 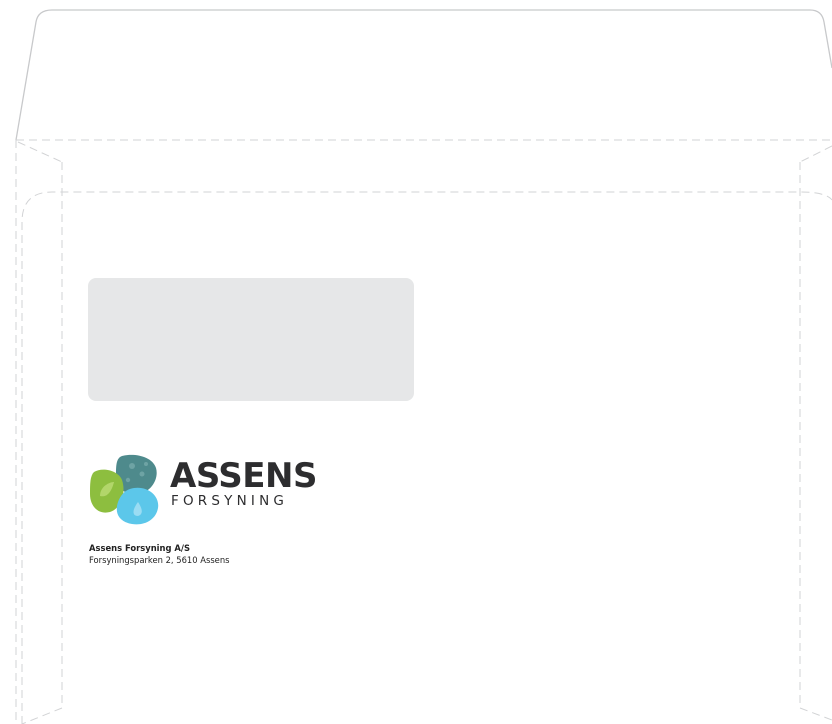 What do you see at coordinates (815, 714) in the screenshot?
I see `right-flap-bottom` at bounding box center [815, 714].